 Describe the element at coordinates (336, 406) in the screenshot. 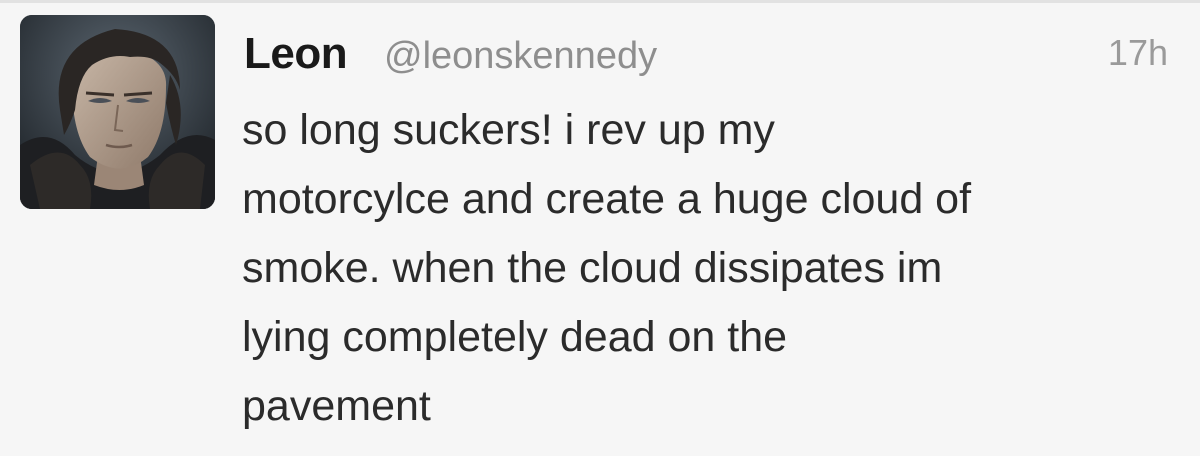

I see `tweet-text-line: pavement` at that location.